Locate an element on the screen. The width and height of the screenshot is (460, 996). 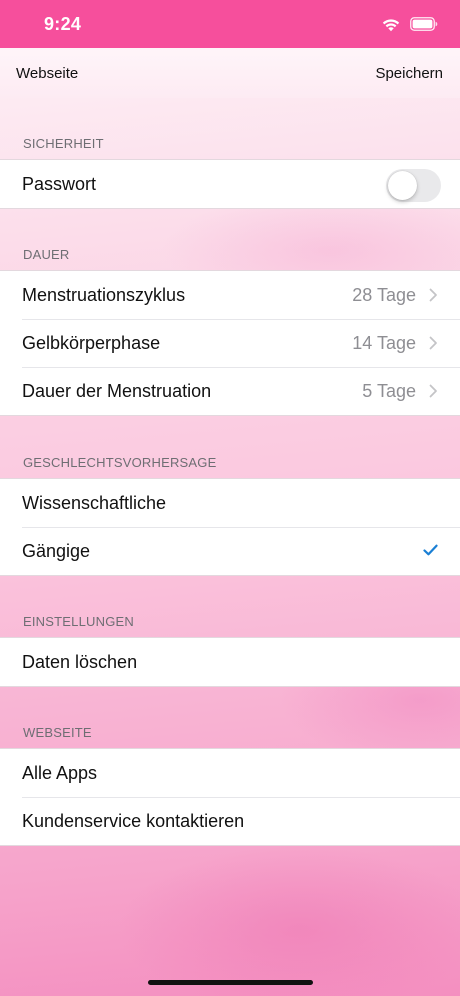
password-row: Passwort is located at coordinates (230, 184).